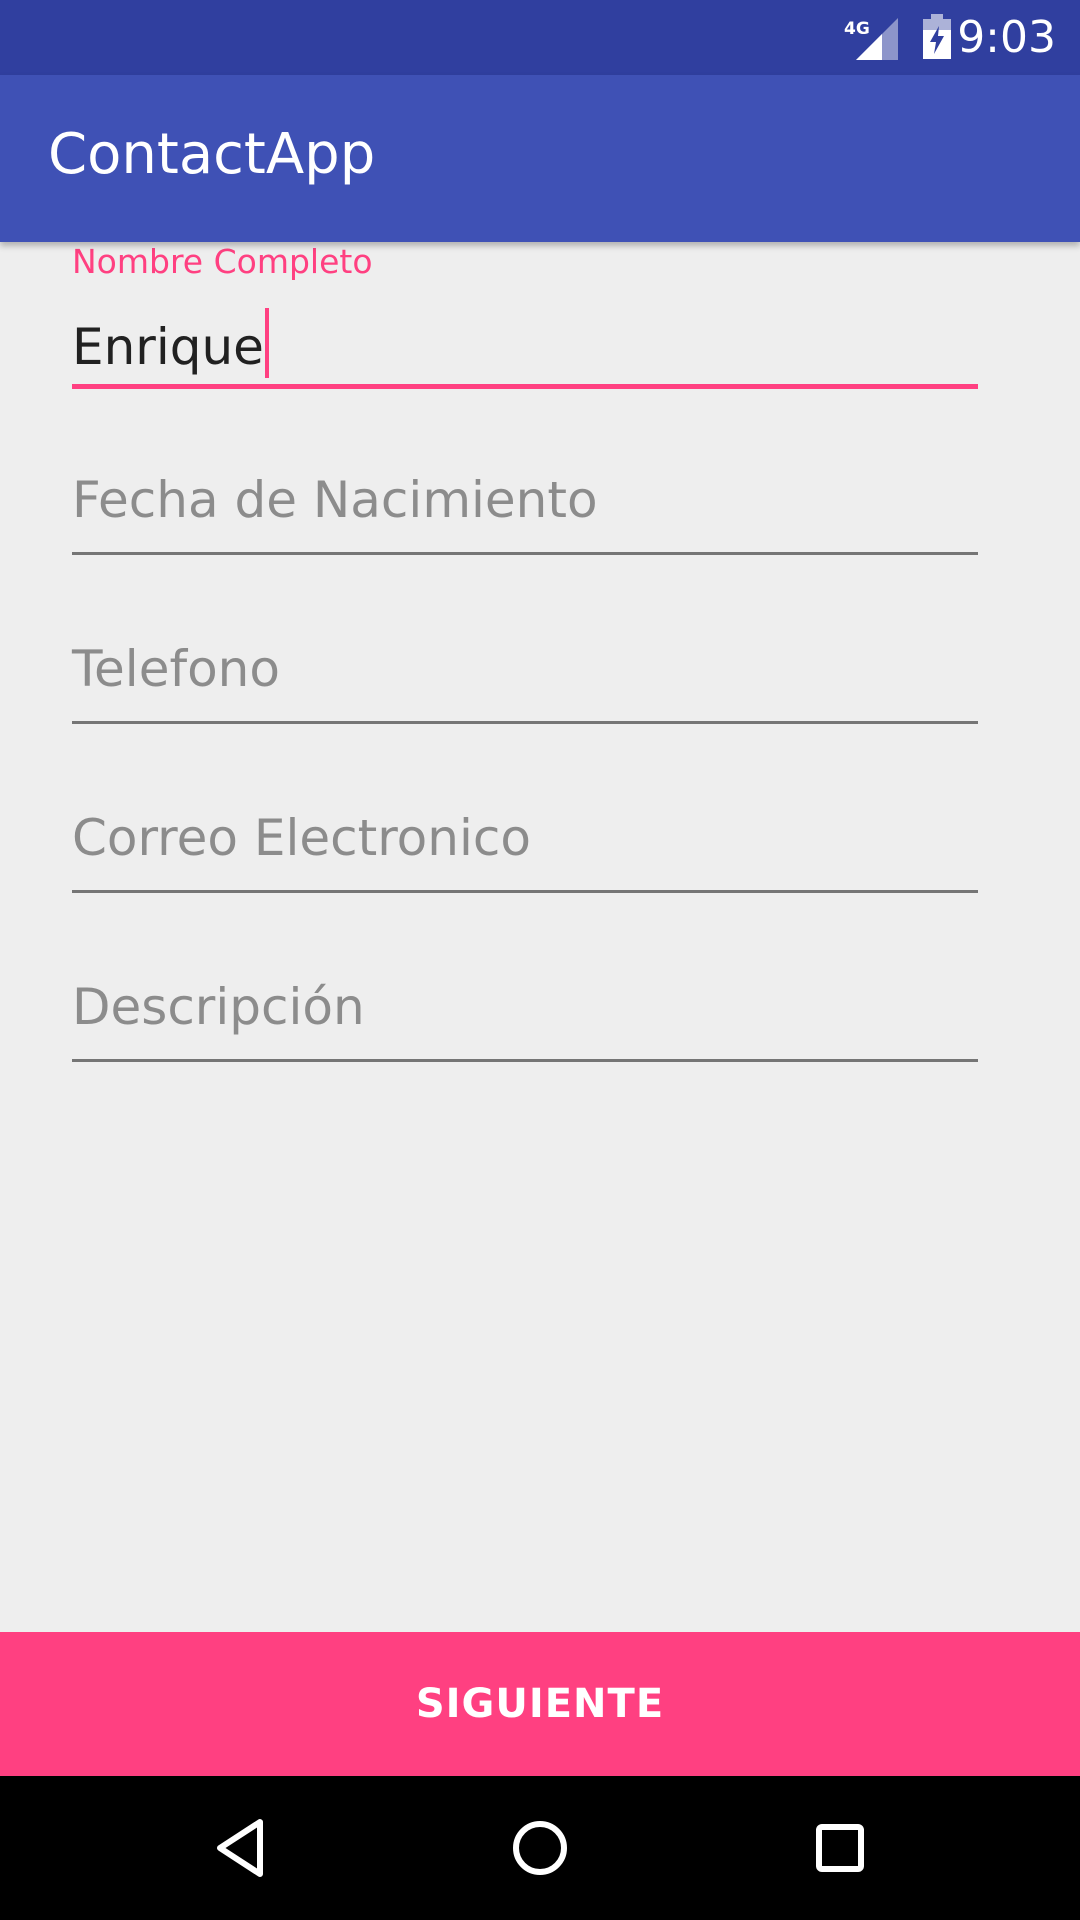 The width and height of the screenshot is (1080, 1920). Describe the element at coordinates (857, 29) in the screenshot. I see `network-type-label: 4G` at that location.